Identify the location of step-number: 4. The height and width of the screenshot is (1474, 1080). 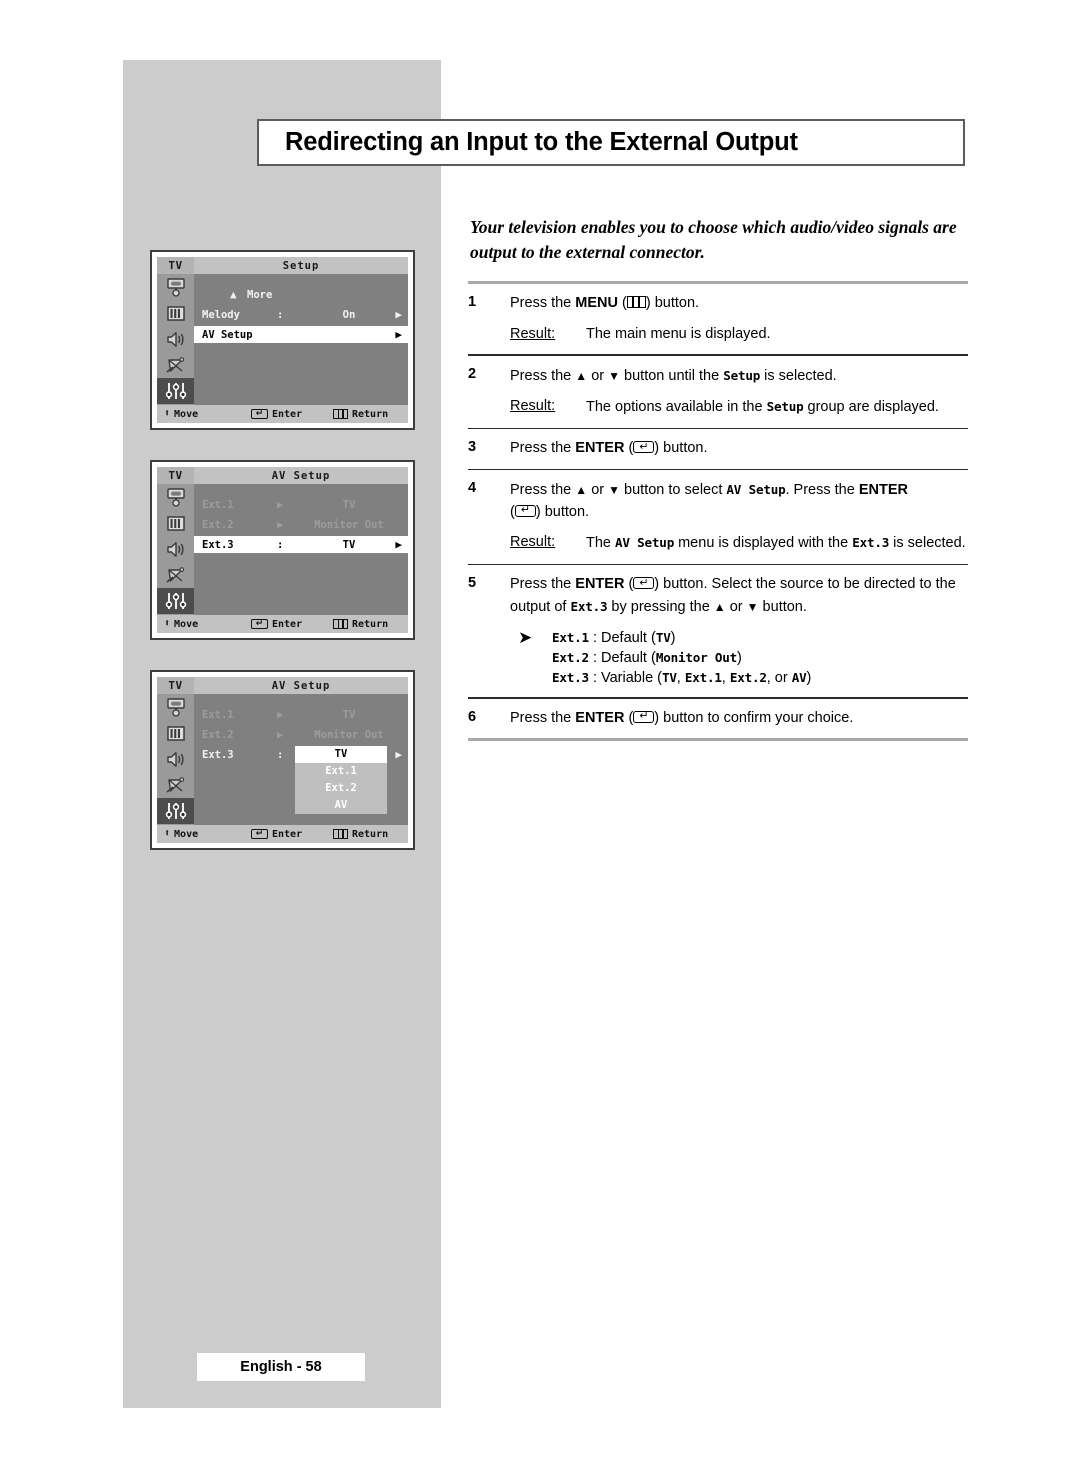
(472, 488).